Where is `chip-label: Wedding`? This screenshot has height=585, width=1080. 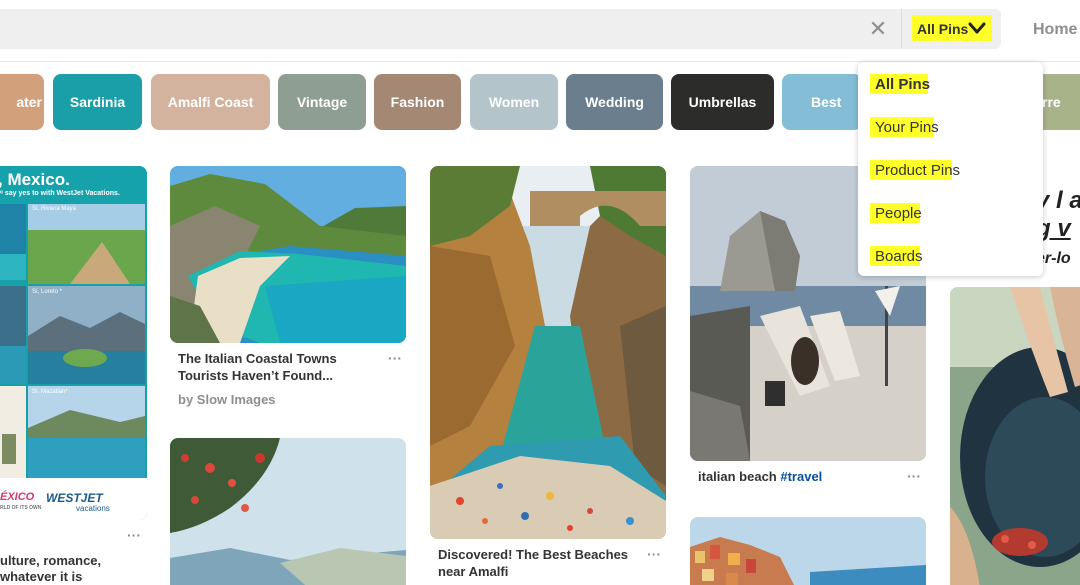
chip-label: Wedding is located at coordinates (614, 102).